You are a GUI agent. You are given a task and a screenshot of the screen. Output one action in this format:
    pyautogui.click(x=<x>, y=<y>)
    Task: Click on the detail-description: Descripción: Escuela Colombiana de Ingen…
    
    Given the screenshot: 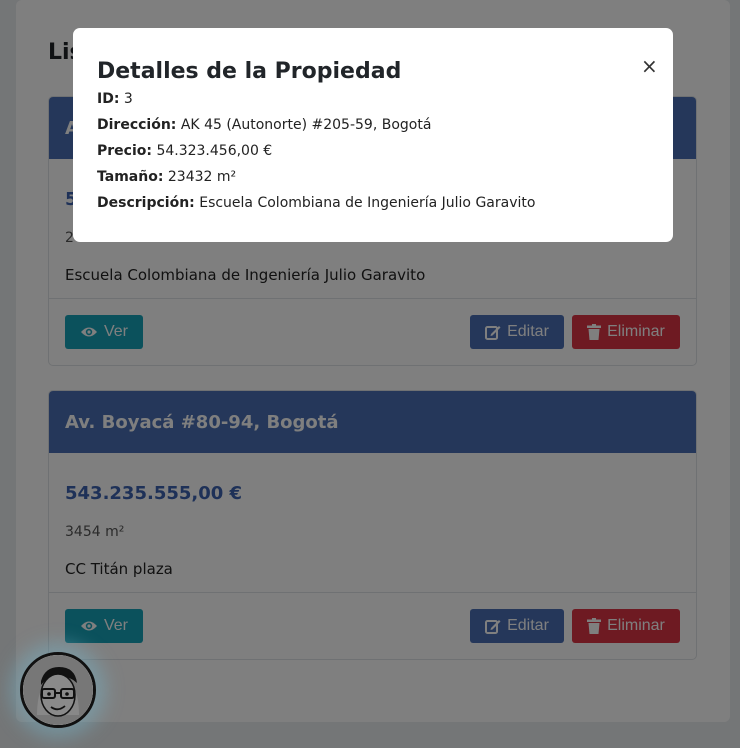 What is the action you would take?
    pyautogui.click(x=373, y=203)
    